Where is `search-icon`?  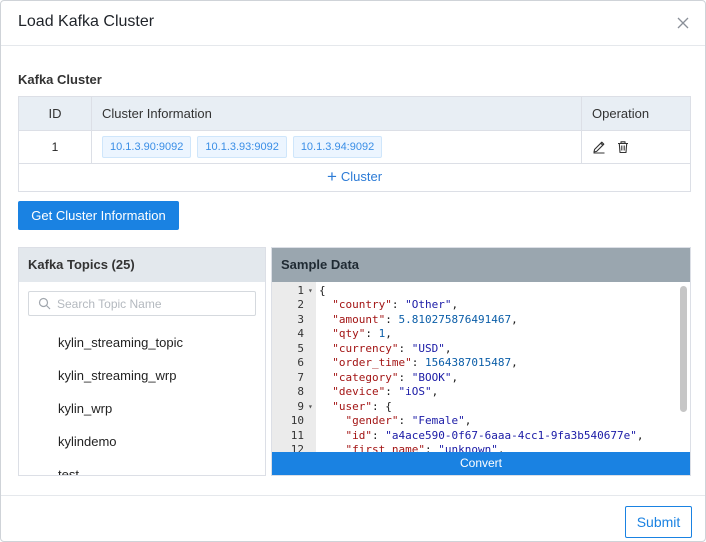
search-icon is located at coordinates (44, 303).